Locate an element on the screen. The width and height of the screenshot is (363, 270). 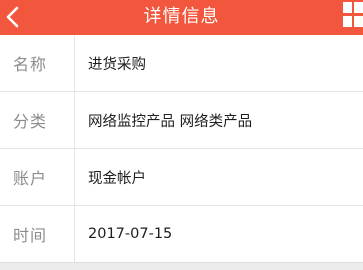
grid-menu-button is located at coordinates (352, 16).